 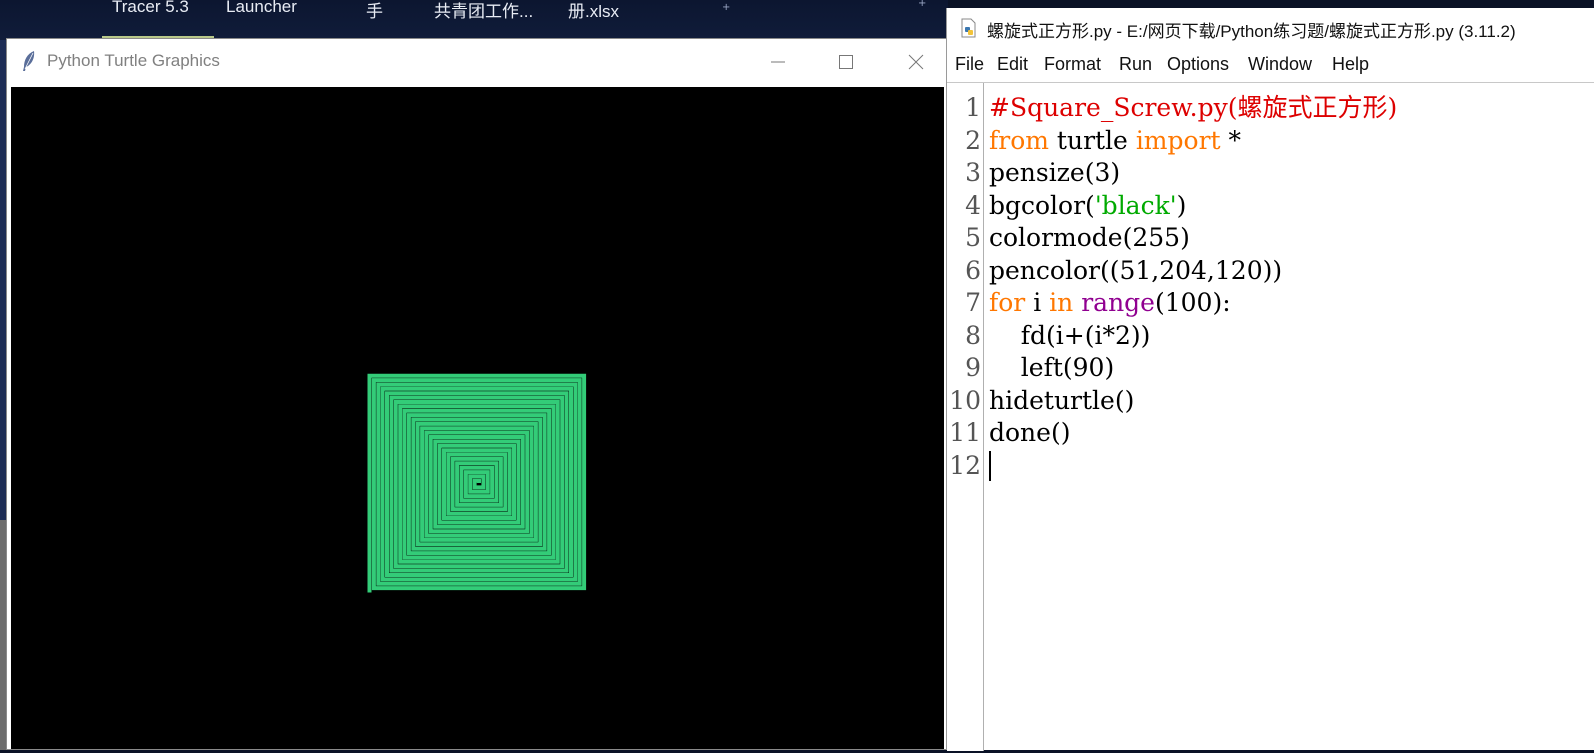 I want to click on line-number: 3, so click(x=973, y=172).